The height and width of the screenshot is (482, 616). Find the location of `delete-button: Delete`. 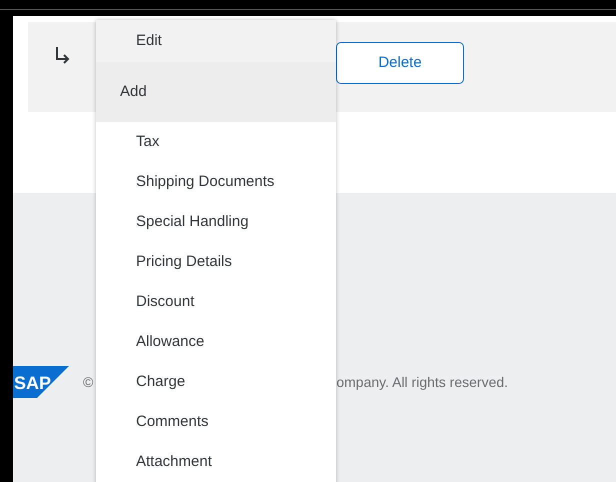

delete-button: Delete is located at coordinates (400, 63).